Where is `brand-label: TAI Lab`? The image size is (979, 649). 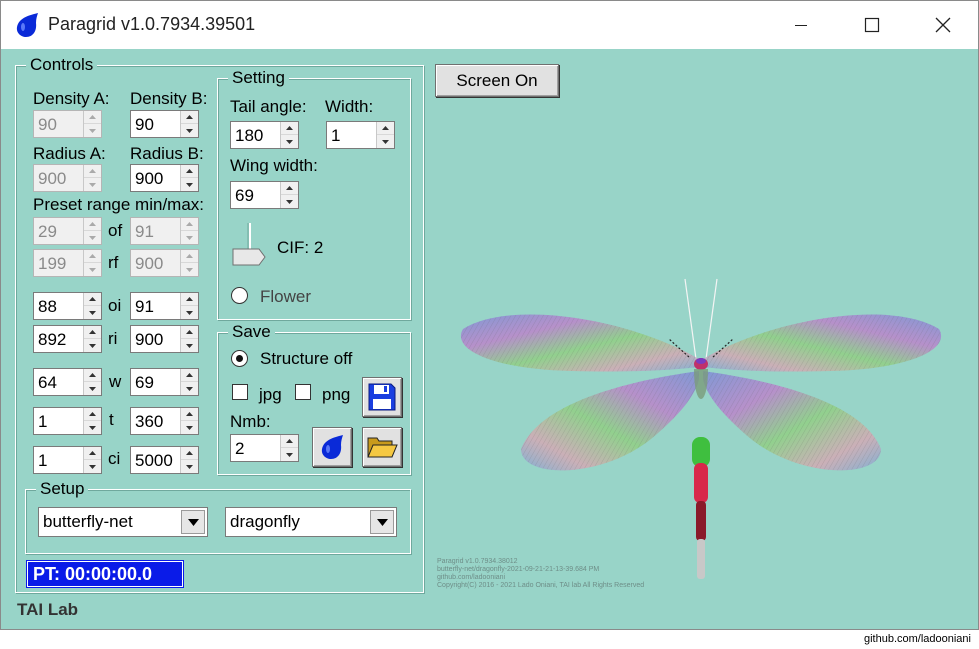
brand-label: TAI Lab is located at coordinates (48, 609).